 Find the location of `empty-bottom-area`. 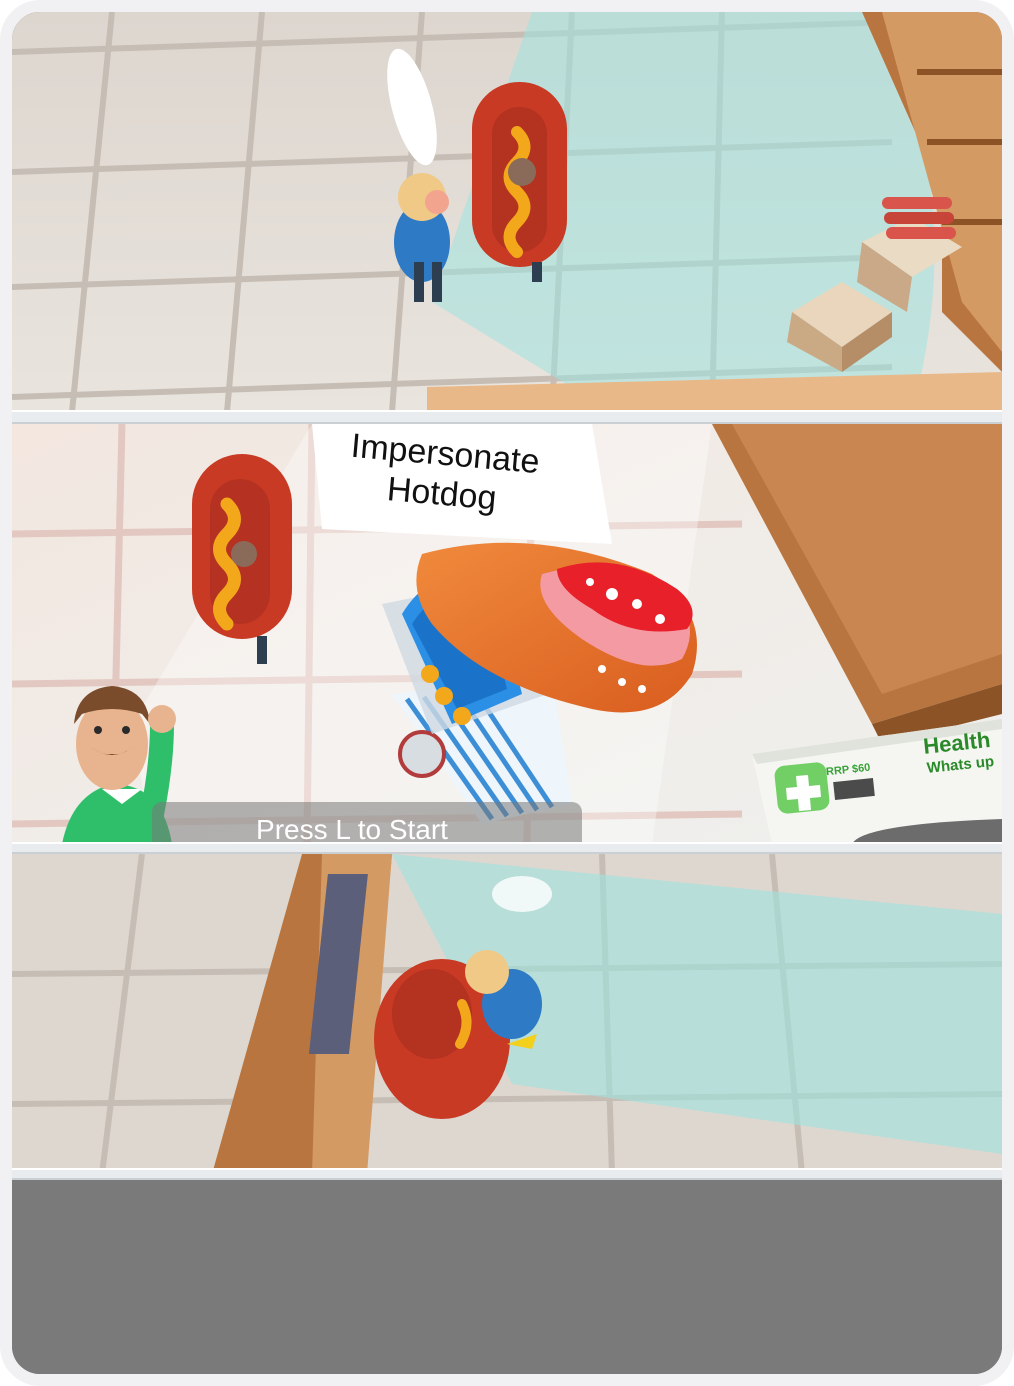

empty-bottom-area is located at coordinates (507, 1277).